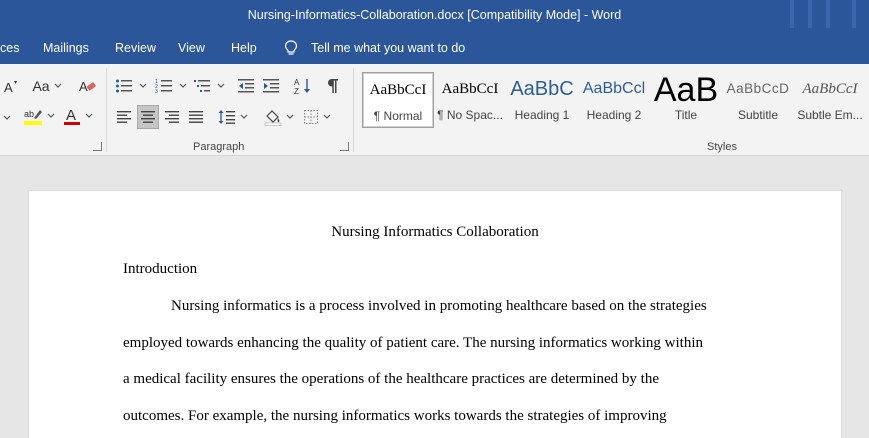  I want to click on clear-formatting-button: A, so click(87, 86).